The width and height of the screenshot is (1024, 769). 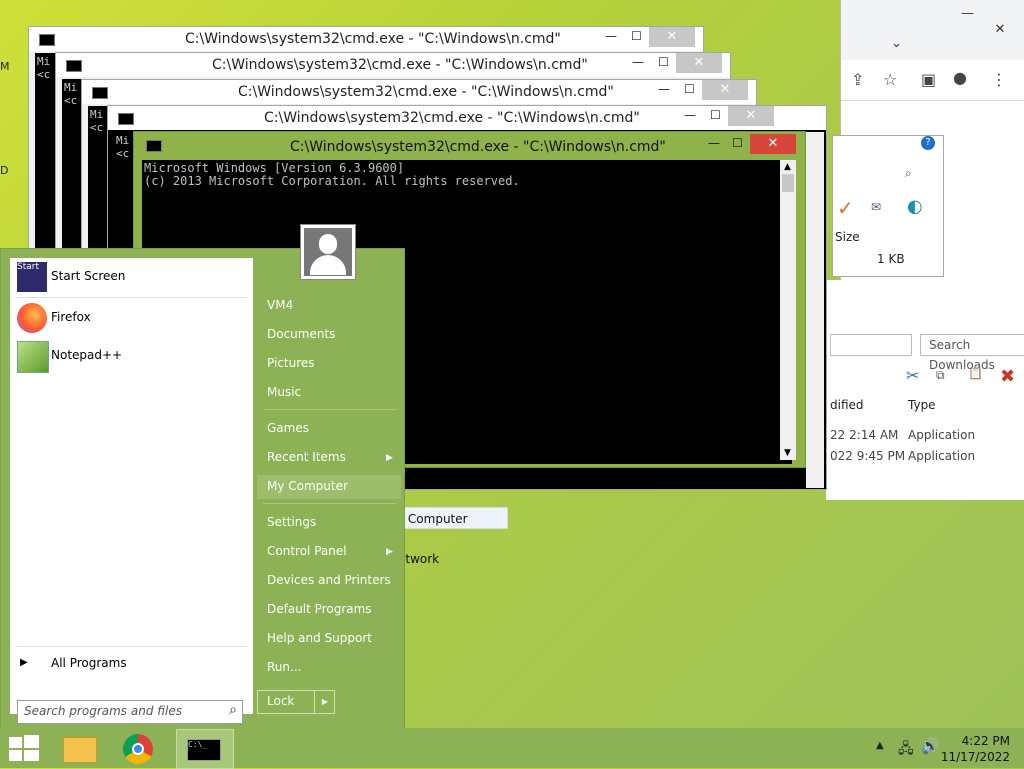 What do you see at coordinates (890, 79) in the screenshot?
I see `star-icon: ☆` at bounding box center [890, 79].